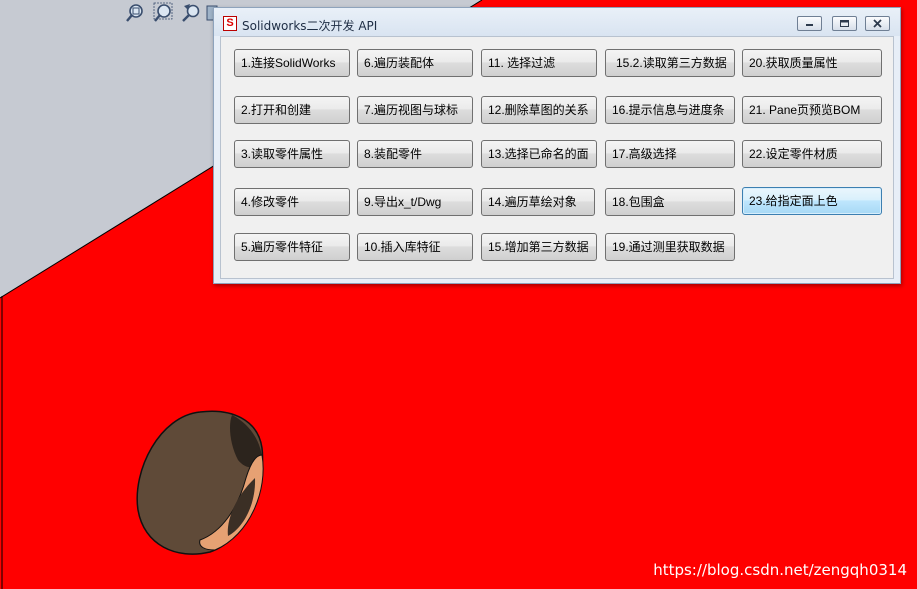 This screenshot has width=917, height=589. I want to click on btn-delete-sketch-relations: 12.删除草图的关系, so click(539, 110).